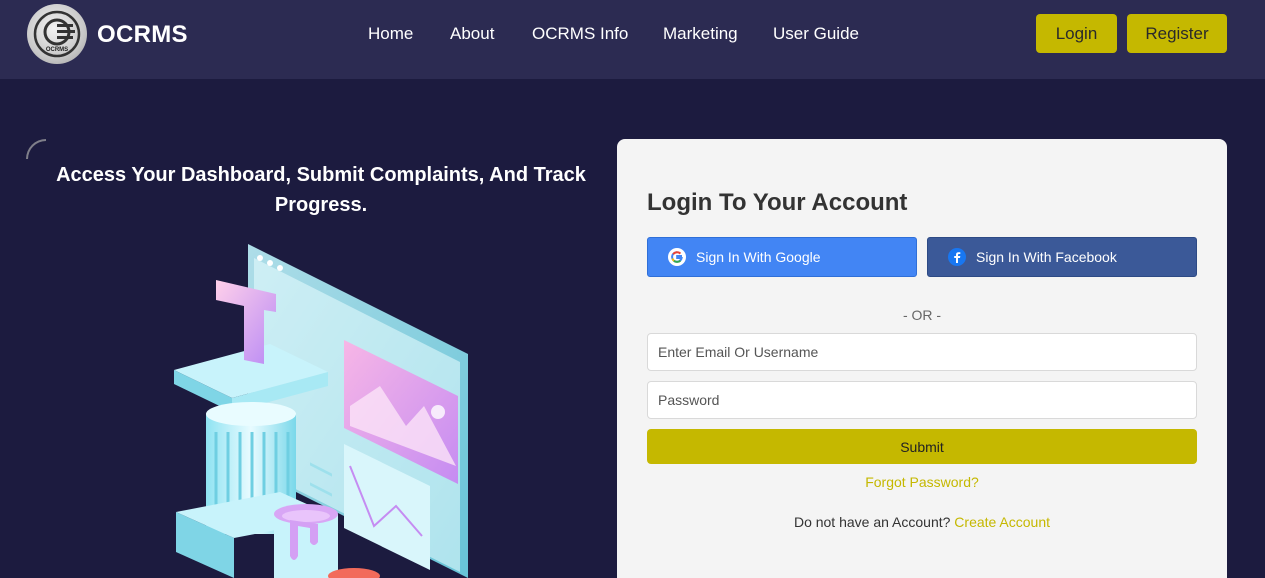  Describe the element at coordinates (1002, 522) in the screenshot. I see `create-account-link: Create Account` at that location.